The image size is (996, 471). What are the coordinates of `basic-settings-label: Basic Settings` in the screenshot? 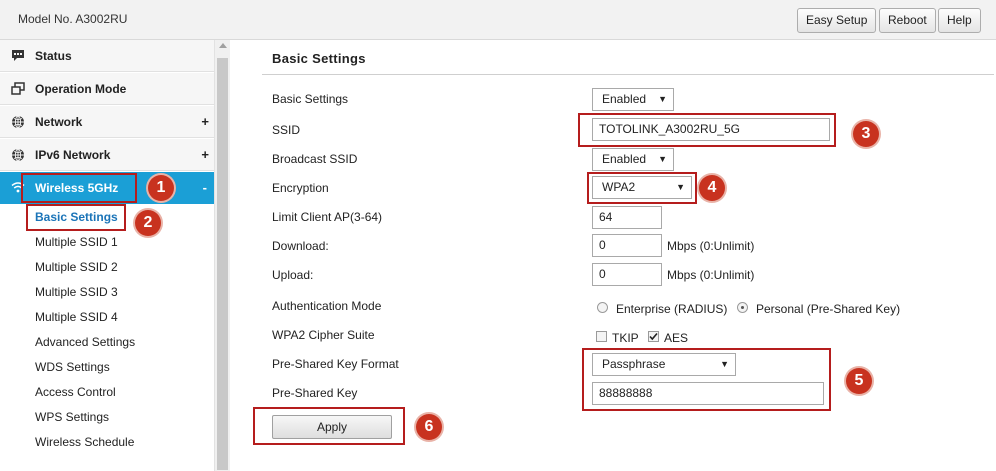 It's located at (310, 99).